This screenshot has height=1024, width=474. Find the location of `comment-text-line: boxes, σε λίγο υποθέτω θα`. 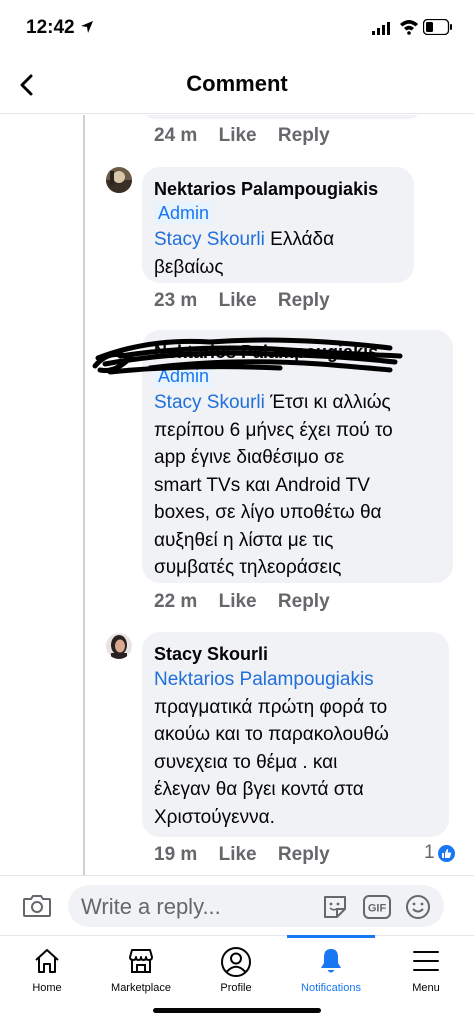

comment-text-line: boxes, σε λίγο υποθέτω θα is located at coordinates (268, 512).